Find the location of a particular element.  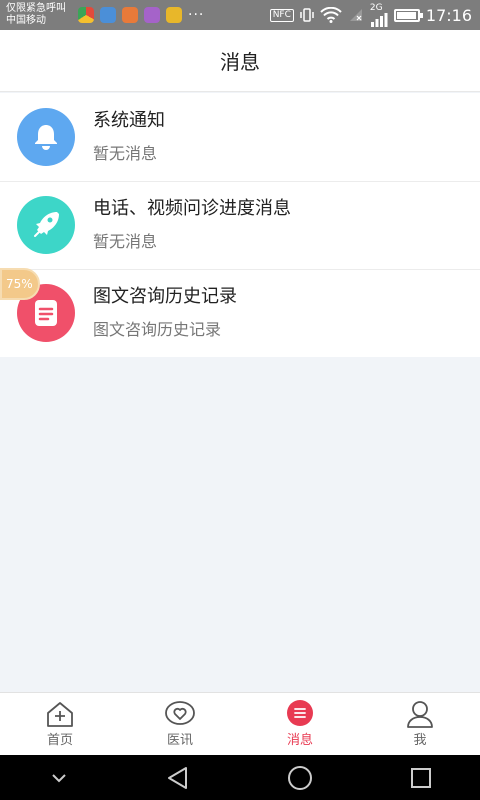

message-item-chat-history: 图文咨询历史记录 图文咨询历史记录 is located at coordinates (240, 313).